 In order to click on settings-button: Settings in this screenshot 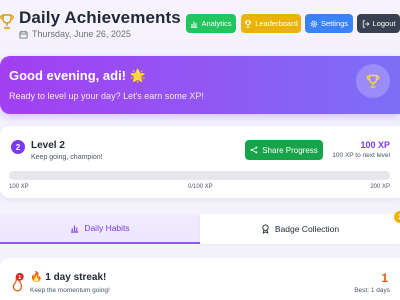, I will do `click(329, 23)`.